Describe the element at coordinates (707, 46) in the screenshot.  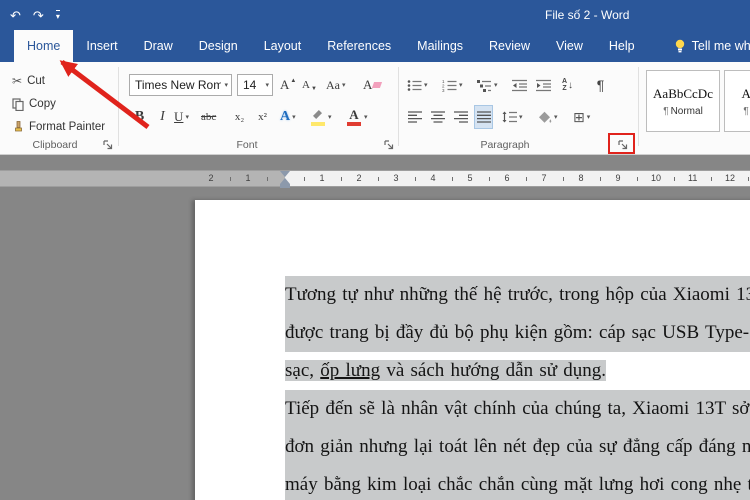
I see `tell-me-box: Tell me what you` at that location.